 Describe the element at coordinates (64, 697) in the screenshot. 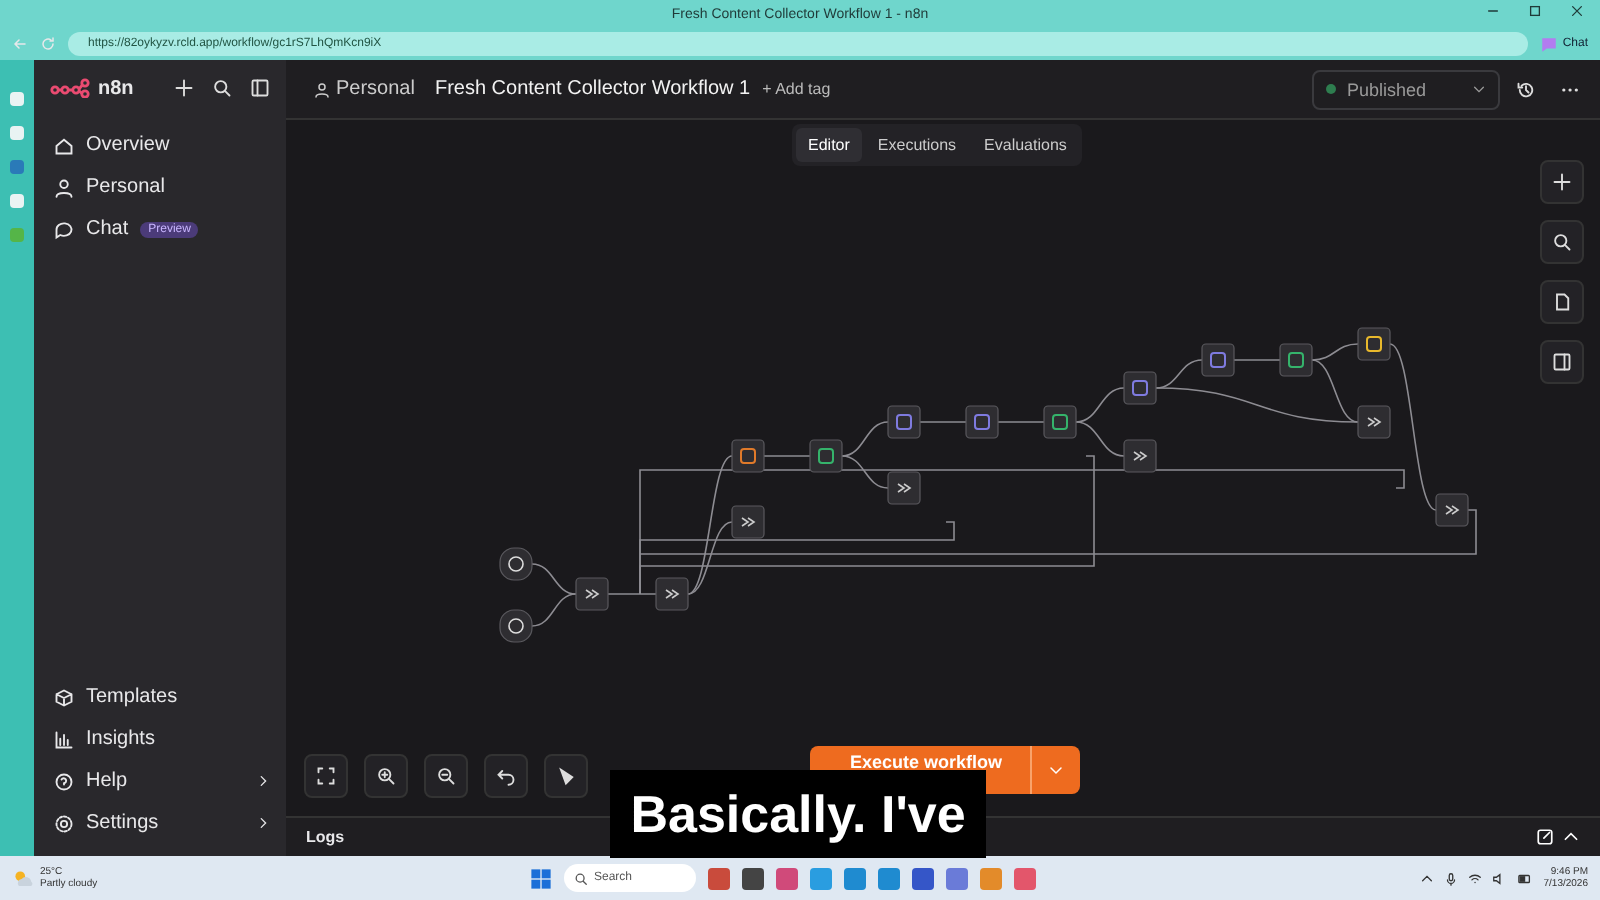

I see `box-icon` at that location.